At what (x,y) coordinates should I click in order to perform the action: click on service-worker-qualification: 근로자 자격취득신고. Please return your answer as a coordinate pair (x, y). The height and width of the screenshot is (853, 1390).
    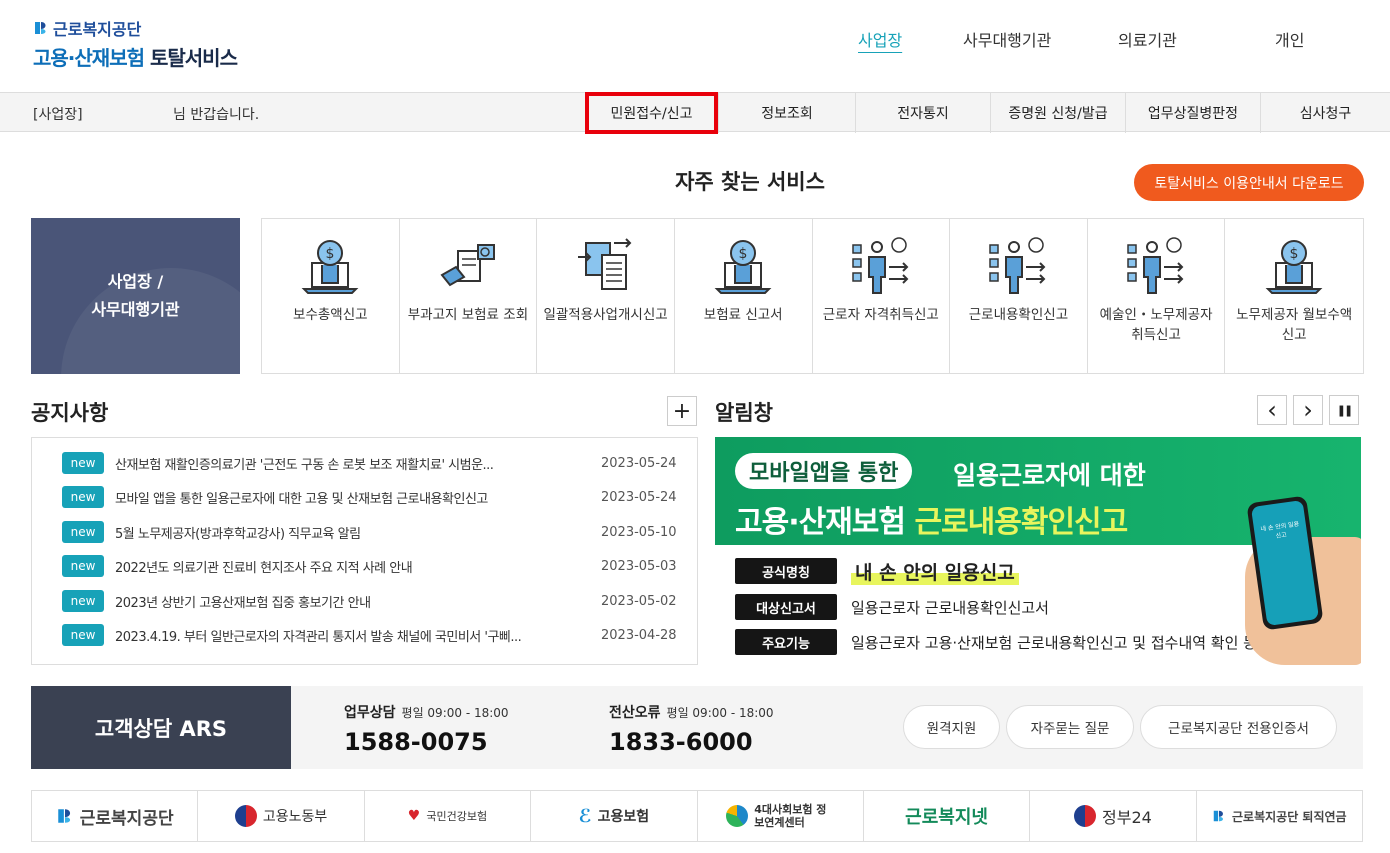
    Looking at the image, I should click on (882, 296).